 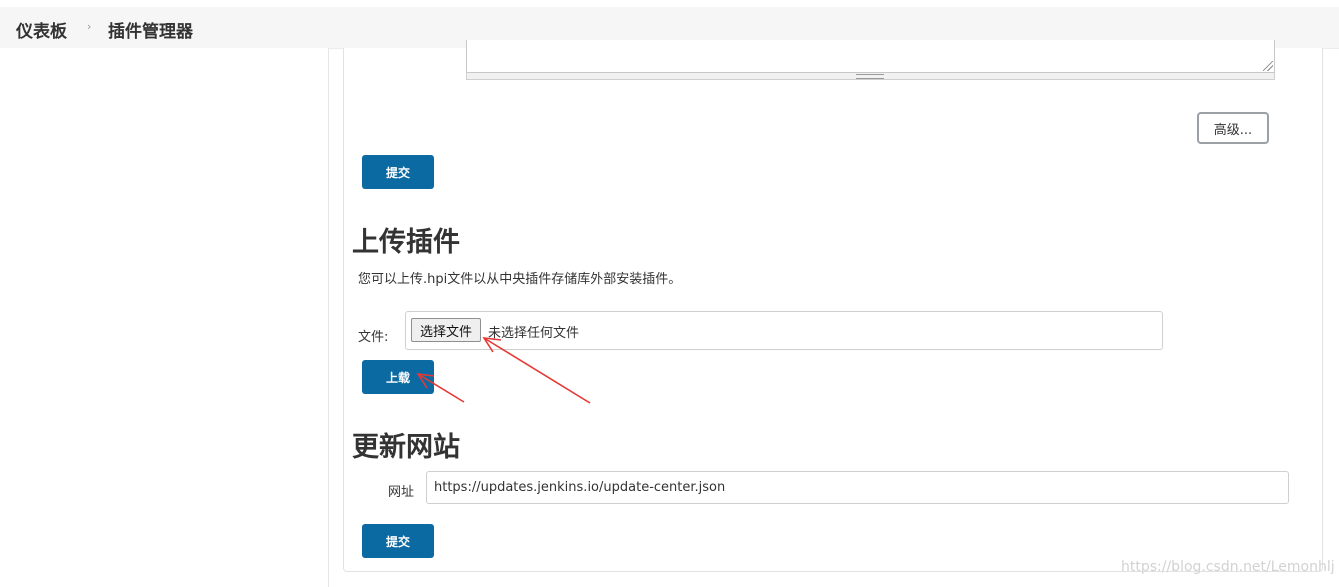 What do you see at coordinates (406, 242) in the screenshot?
I see `upload-plugin-title: 上传插件` at bounding box center [406, 242].